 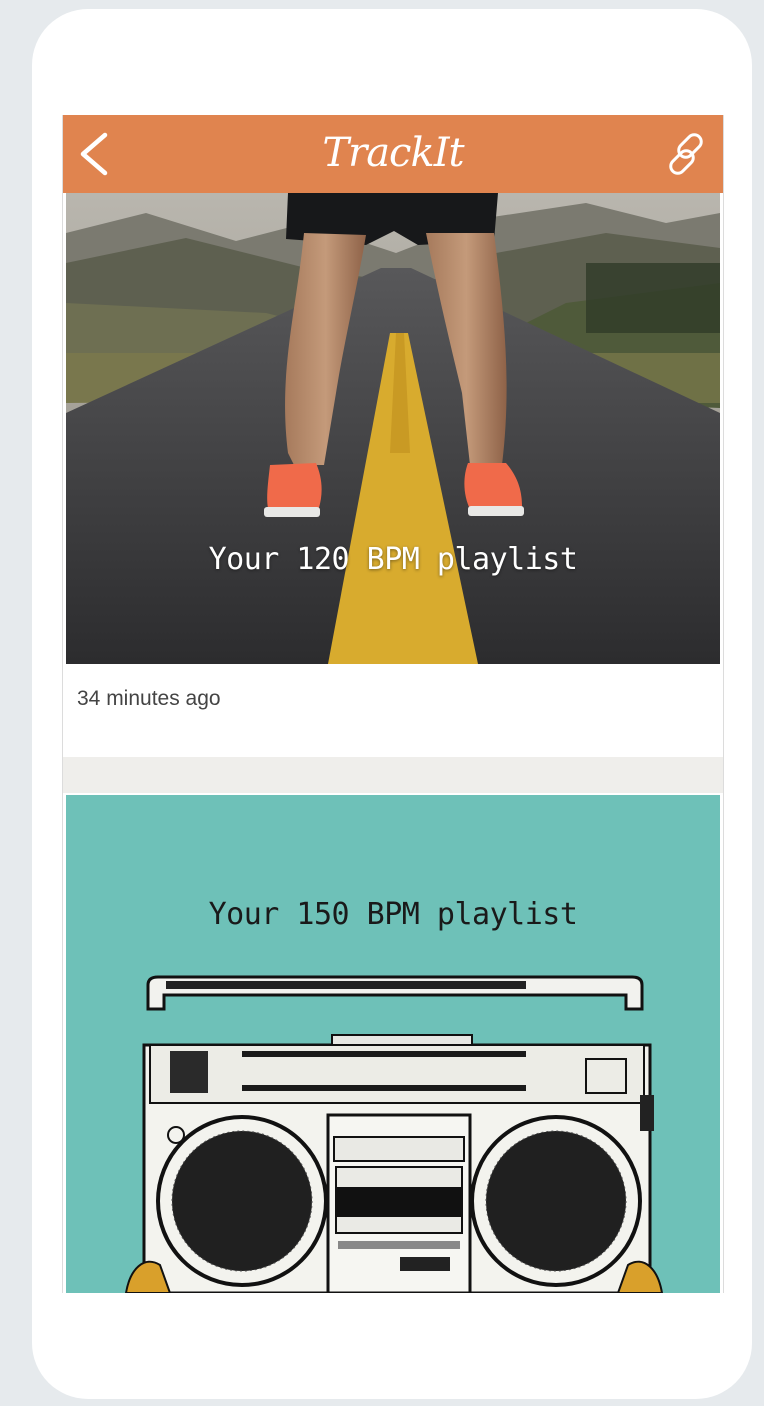 What do you see at coordinates (393, 775) in the screenshot?
I see `card-separator` at bounding box center [393, 775].